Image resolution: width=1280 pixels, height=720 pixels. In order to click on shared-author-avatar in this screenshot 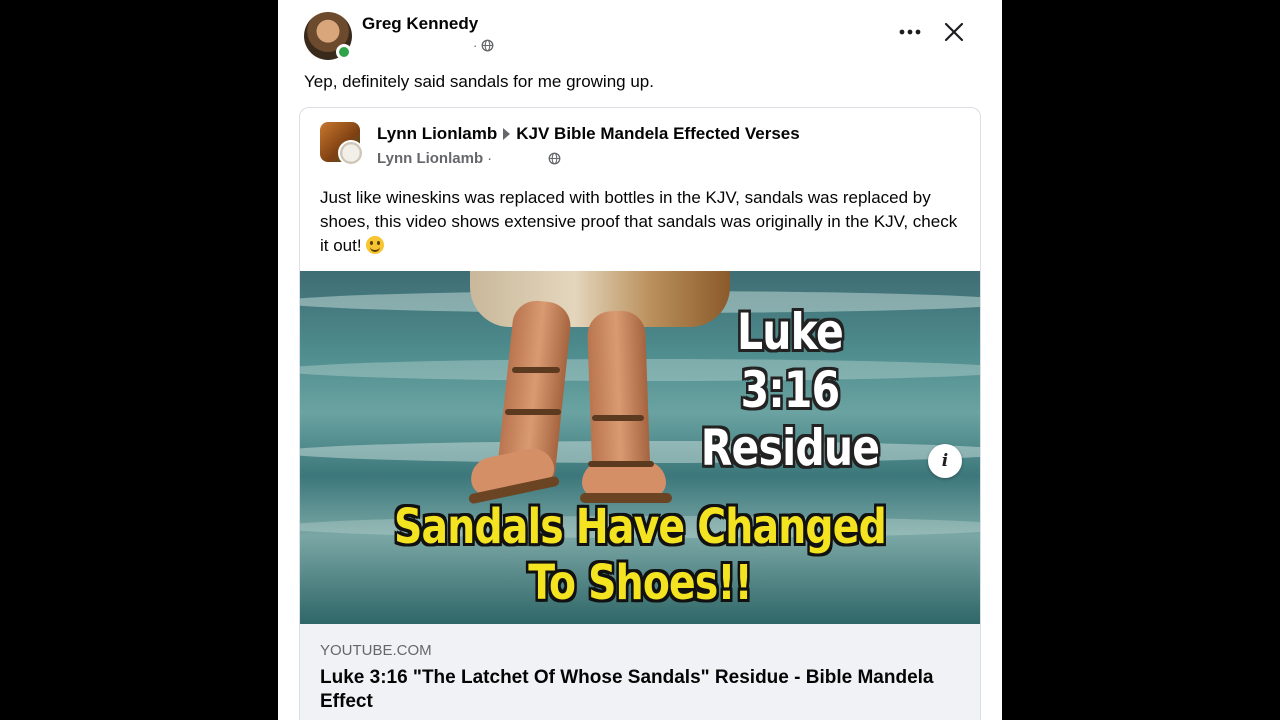, I will do `click(351, 153)`.